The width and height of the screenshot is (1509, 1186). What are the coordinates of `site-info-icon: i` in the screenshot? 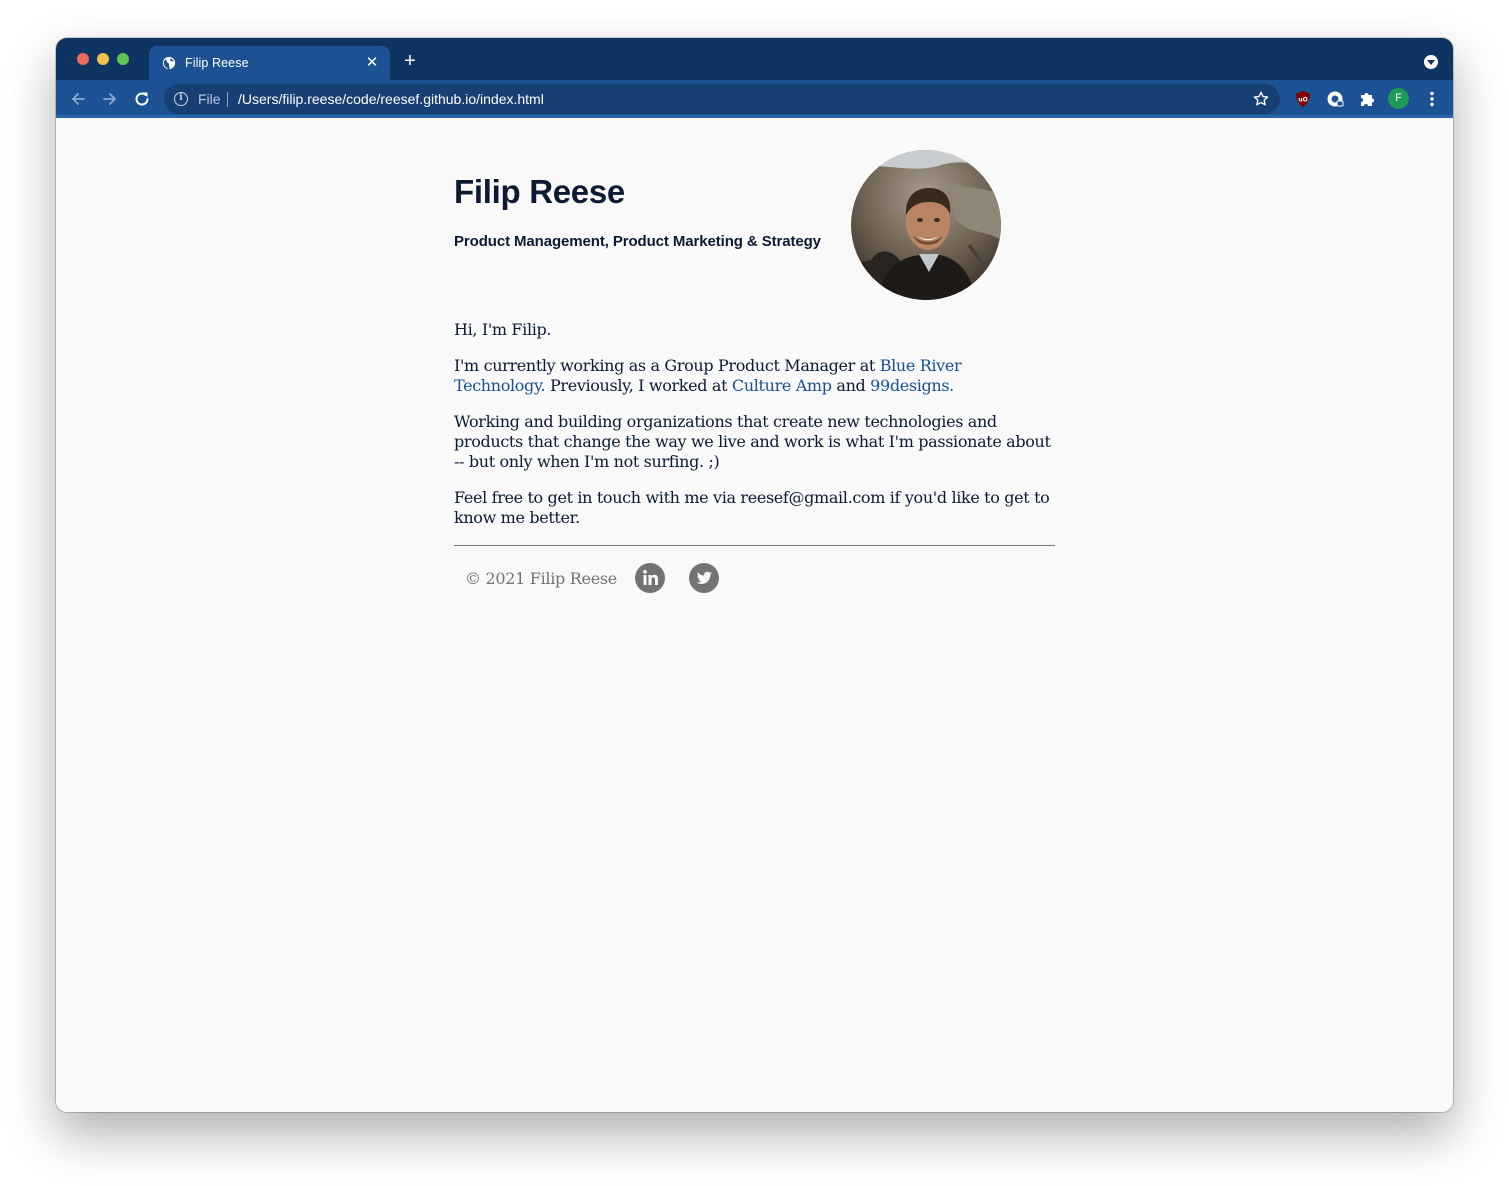 It's located at (181, 99).